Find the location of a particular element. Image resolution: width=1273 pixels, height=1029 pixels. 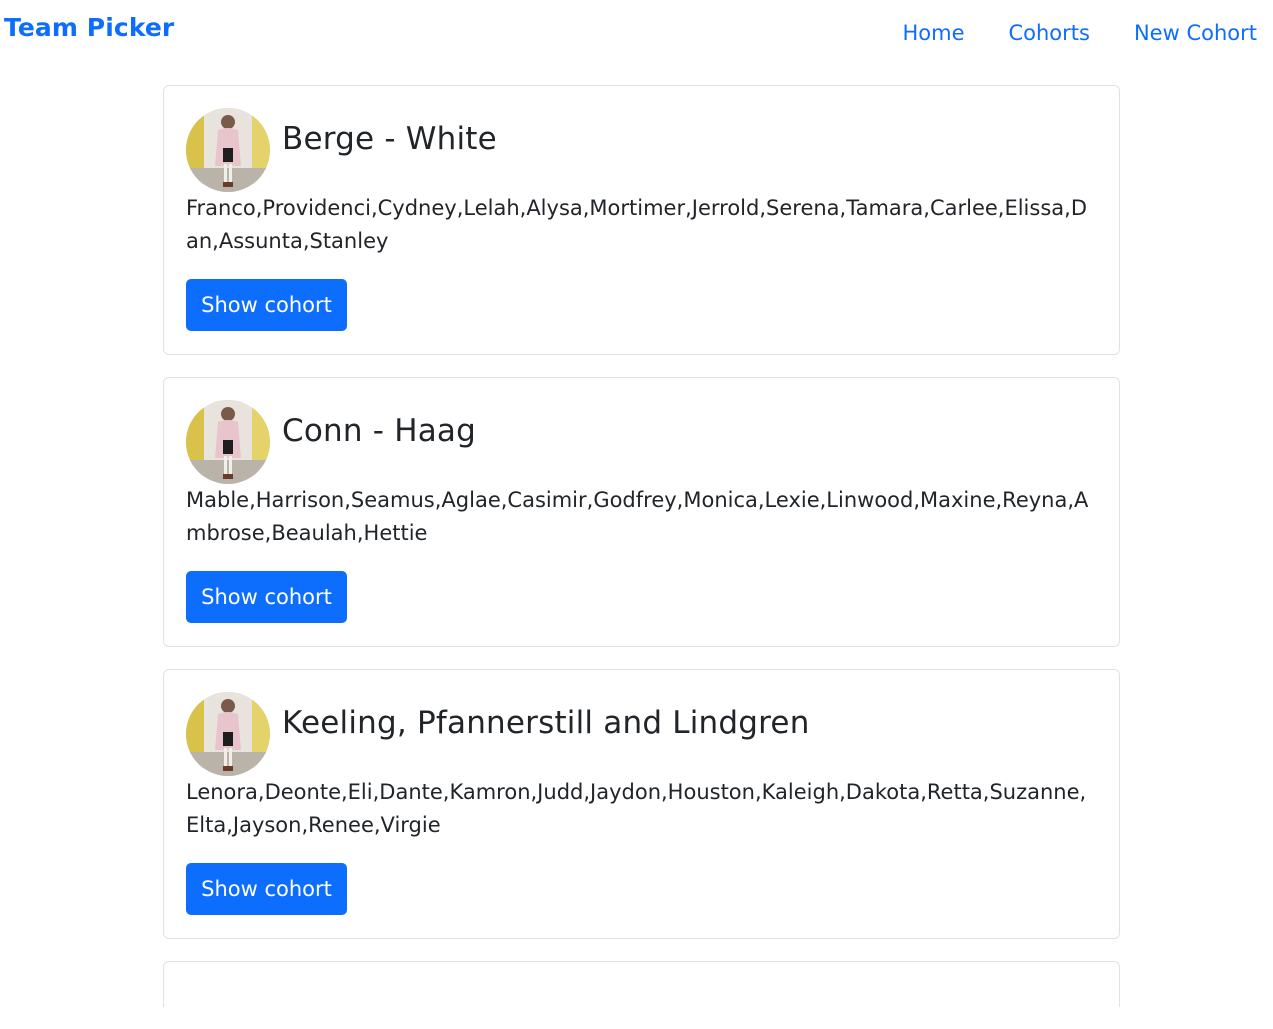

cohort-title: Berge - White is located at coordinates (389, 139).